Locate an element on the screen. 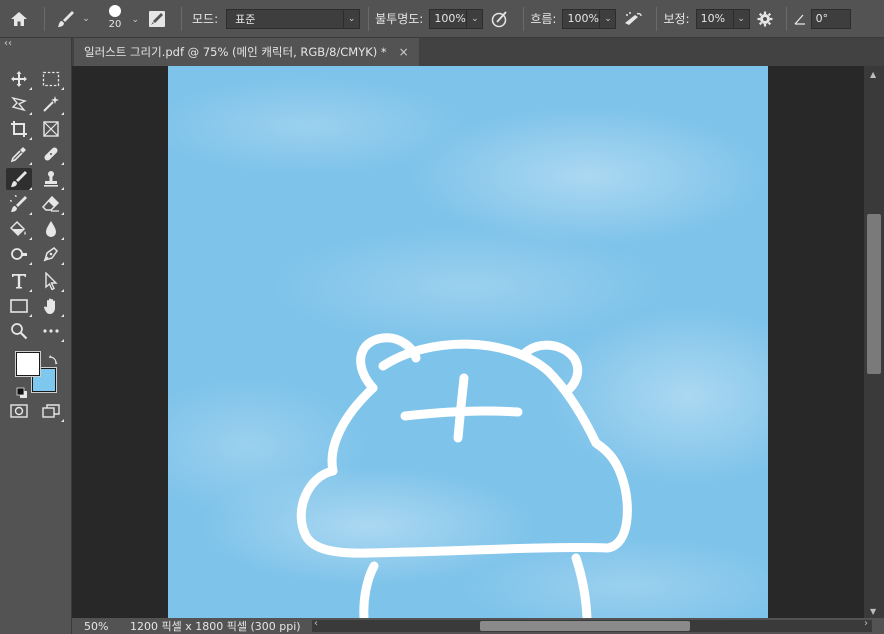 This screenshot has height=634, width=884. zoom-level: 50% is located at coordinates (96, 626).